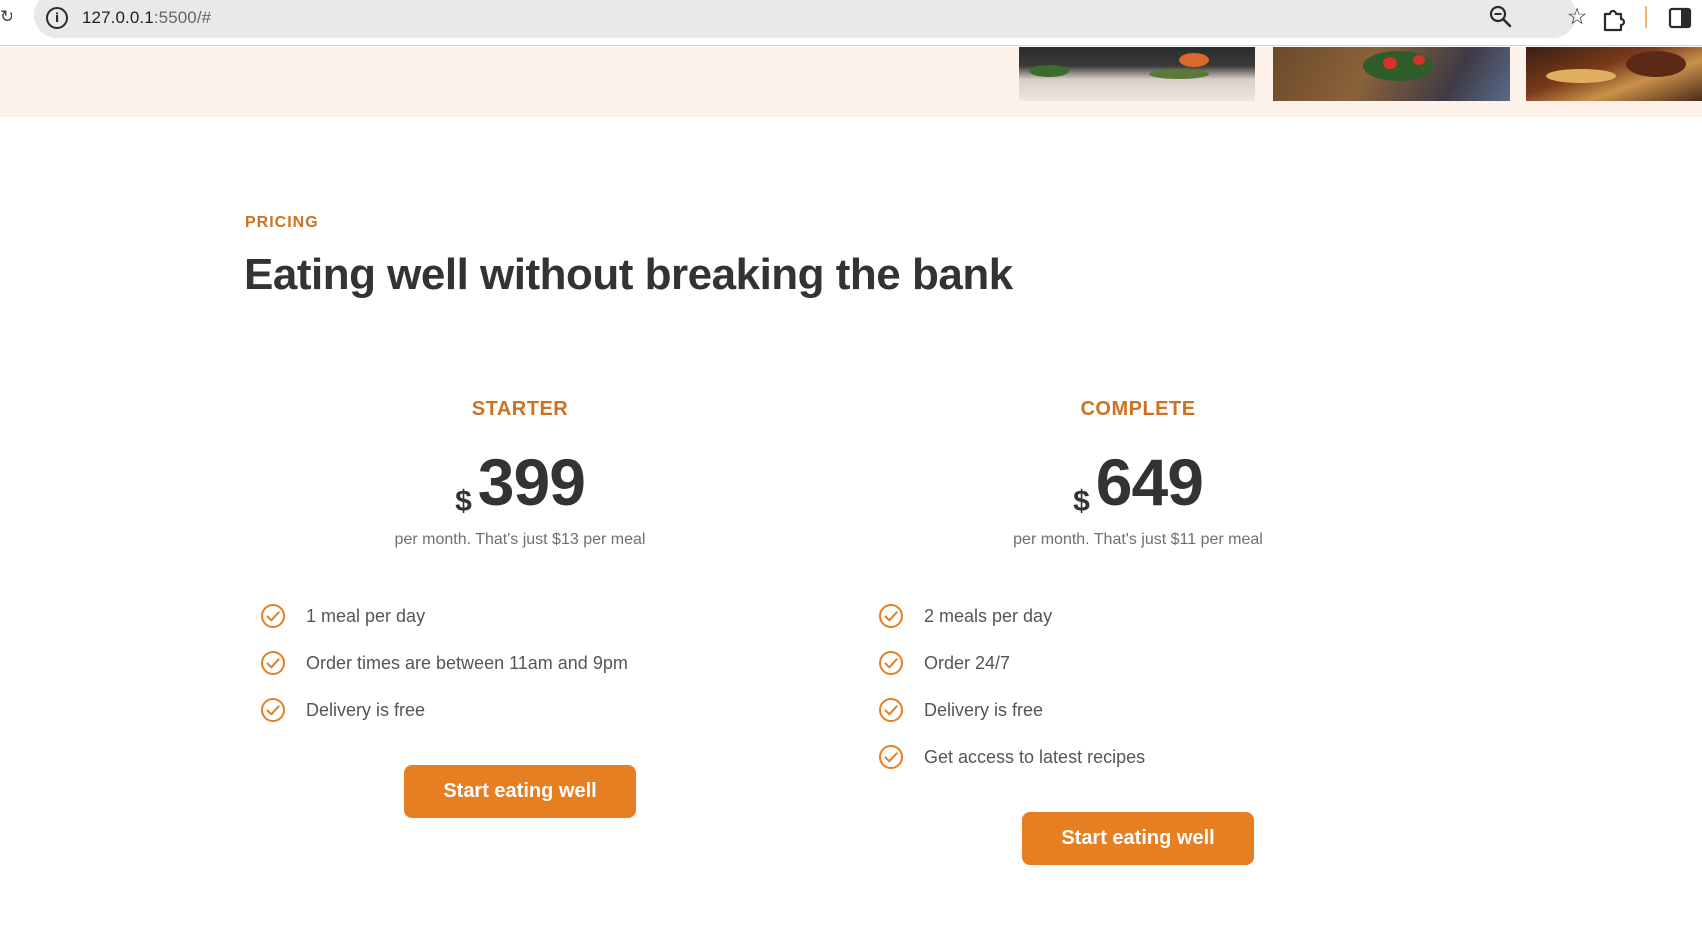 This screenshot has width=1702, height=941. I want to click on side-panel-icon, so click(1680, 18).